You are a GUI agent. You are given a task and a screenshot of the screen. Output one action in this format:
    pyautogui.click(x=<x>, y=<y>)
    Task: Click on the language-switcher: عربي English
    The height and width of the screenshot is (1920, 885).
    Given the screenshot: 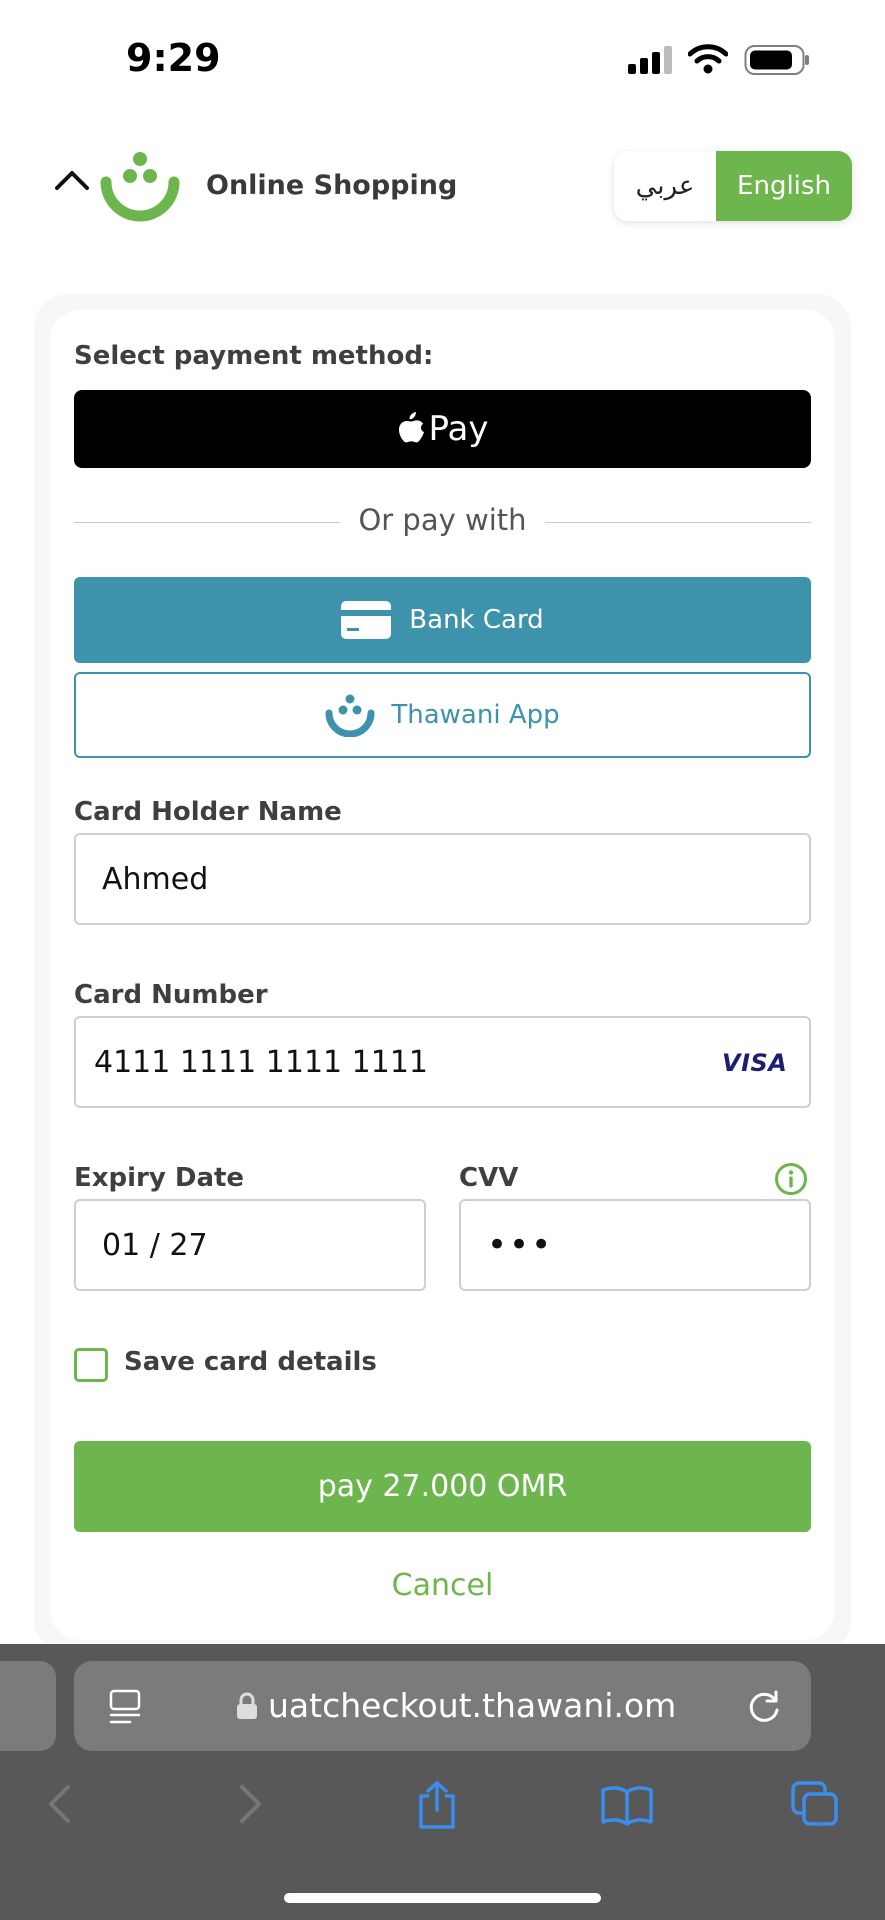 What is the action you would take?
    pyautogui.click(x=733, y=186)
    